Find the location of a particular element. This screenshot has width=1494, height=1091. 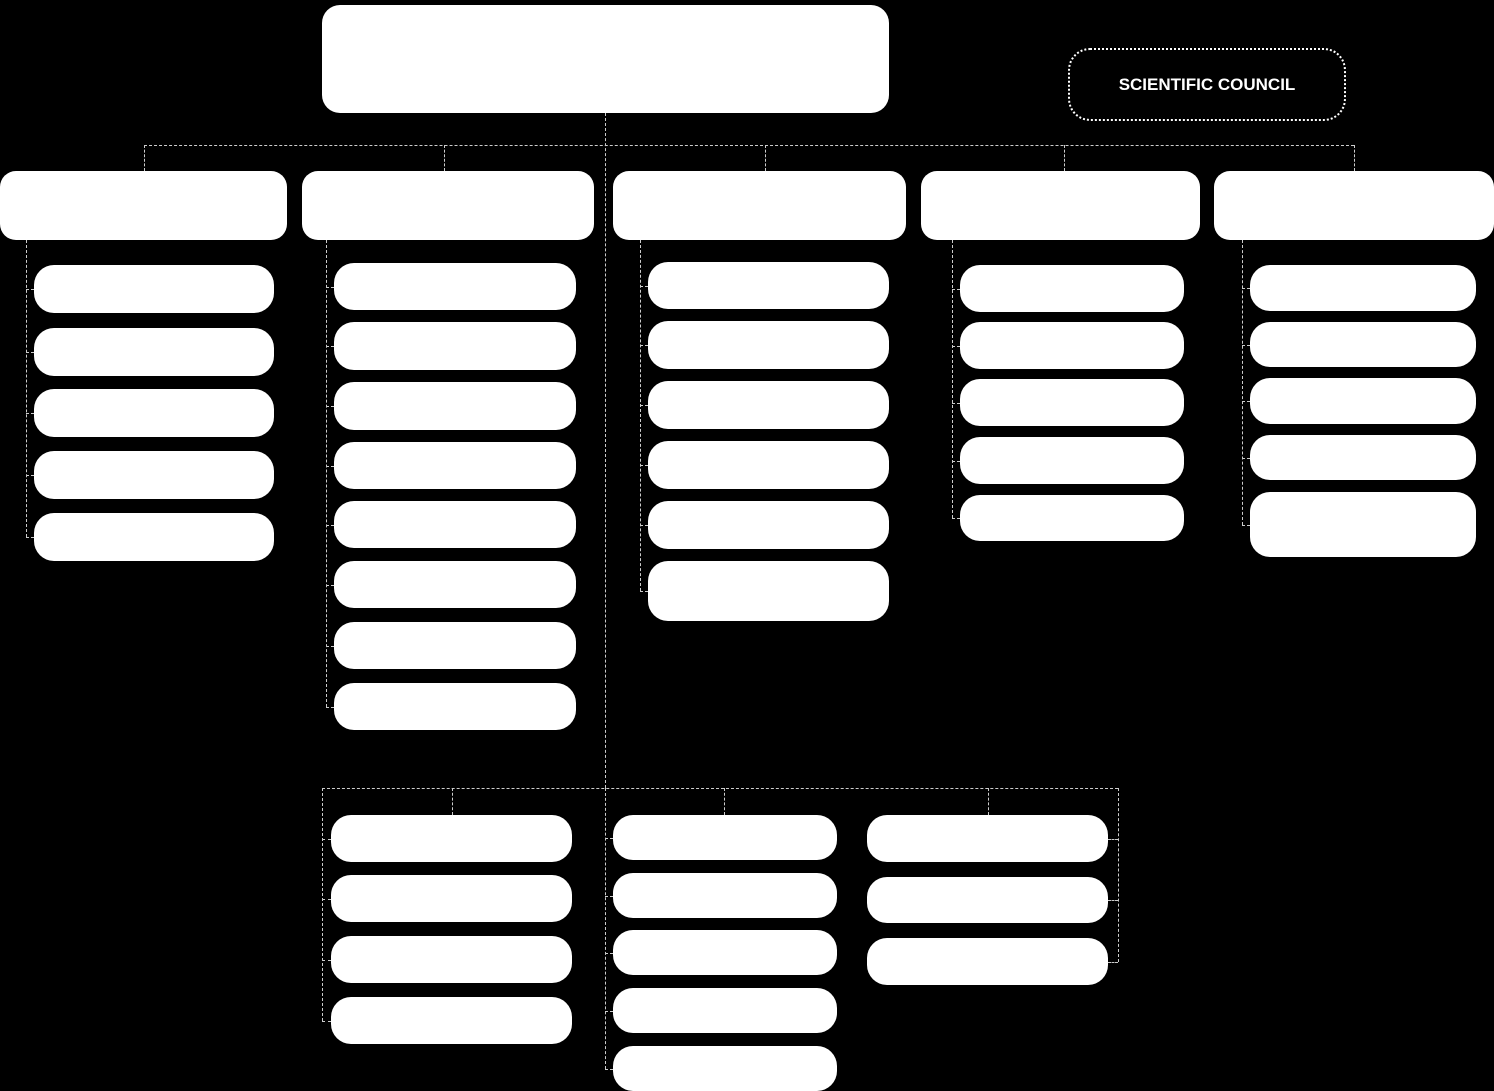

scientific-council-label: SCIENTIFIC COUNCIL is located at coordinates (1207, 84).